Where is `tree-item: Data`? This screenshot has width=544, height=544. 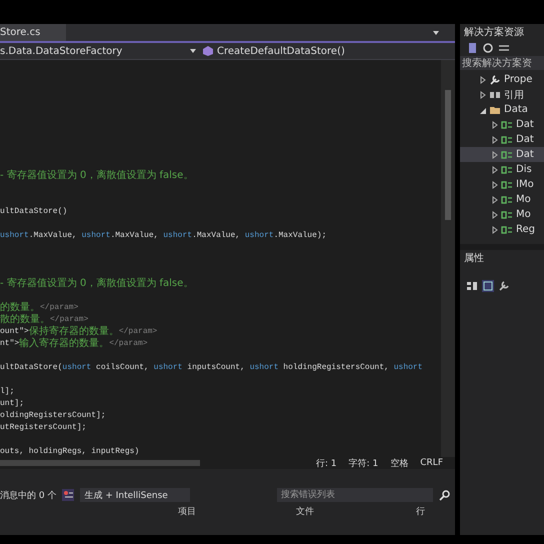
tree-item: Data is located at coordinates (502, 109).